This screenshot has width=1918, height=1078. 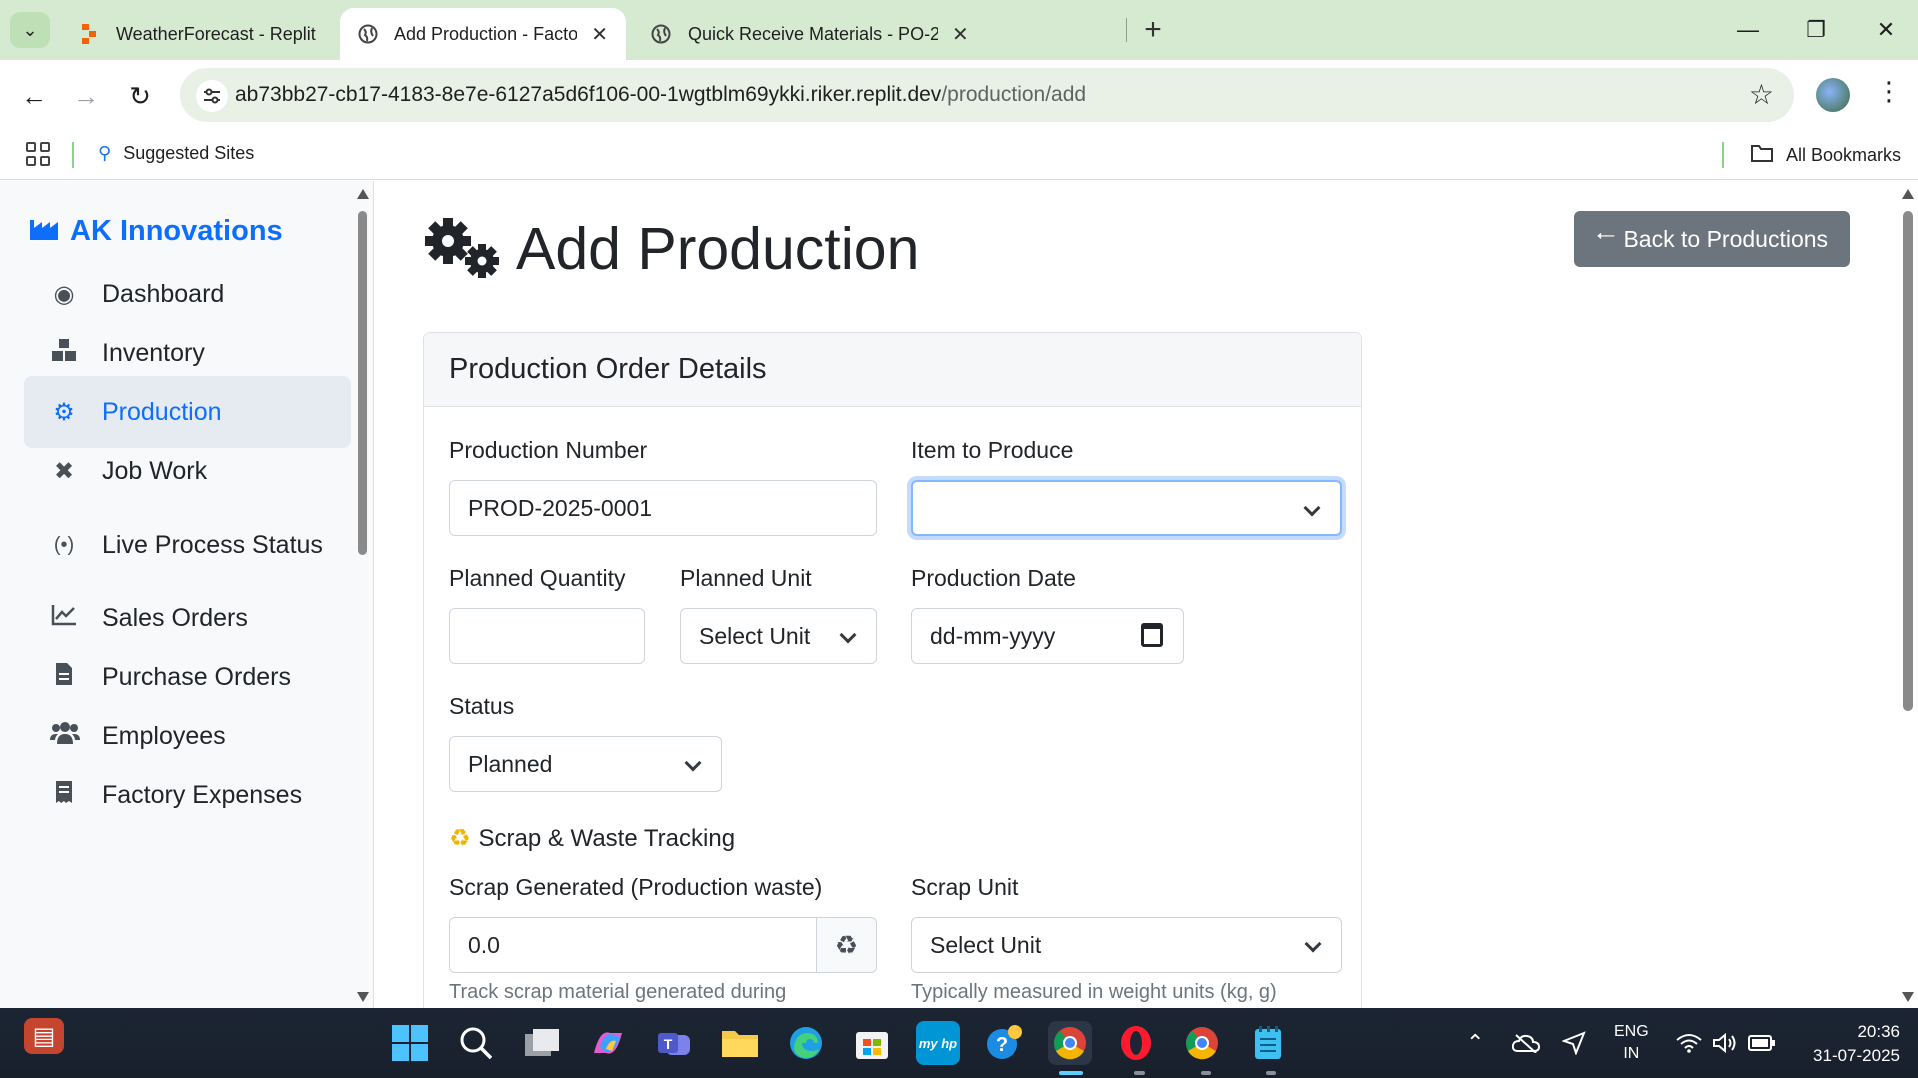 What do you see at coordinates (1725, 1043) in the screenshot?
I see `volume-icon` at bounding box center [1725, 1043].